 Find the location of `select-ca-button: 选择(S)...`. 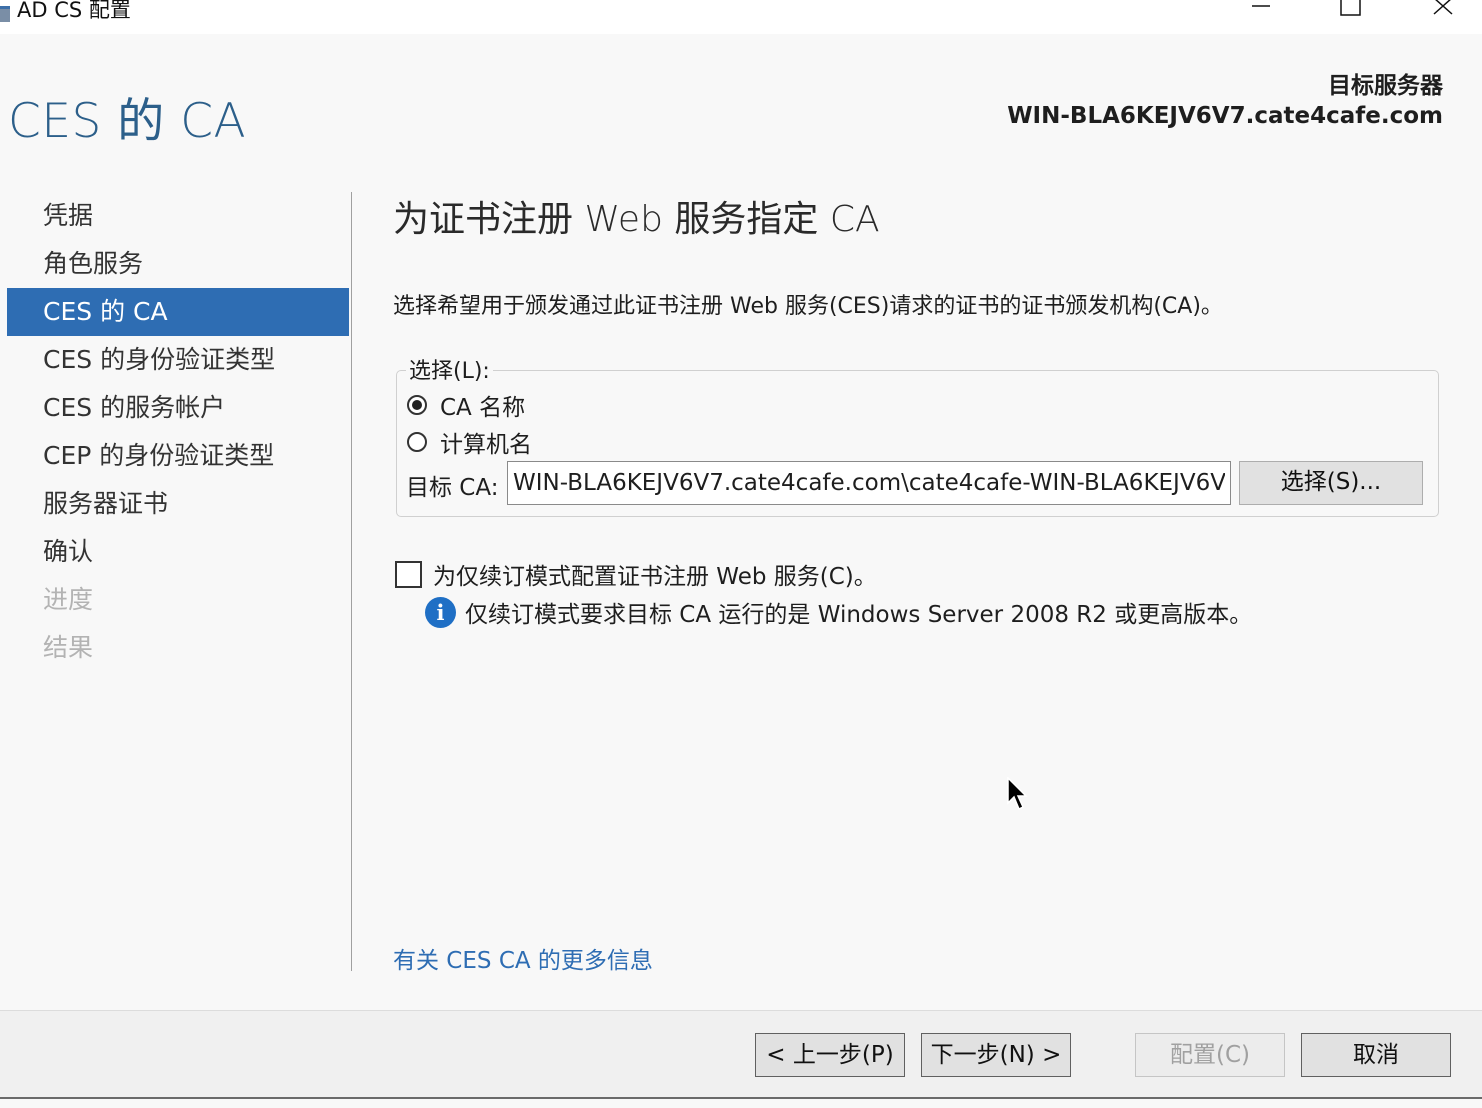

select-ca-button: 选择(S)... is located at coordinates (1331, 483).